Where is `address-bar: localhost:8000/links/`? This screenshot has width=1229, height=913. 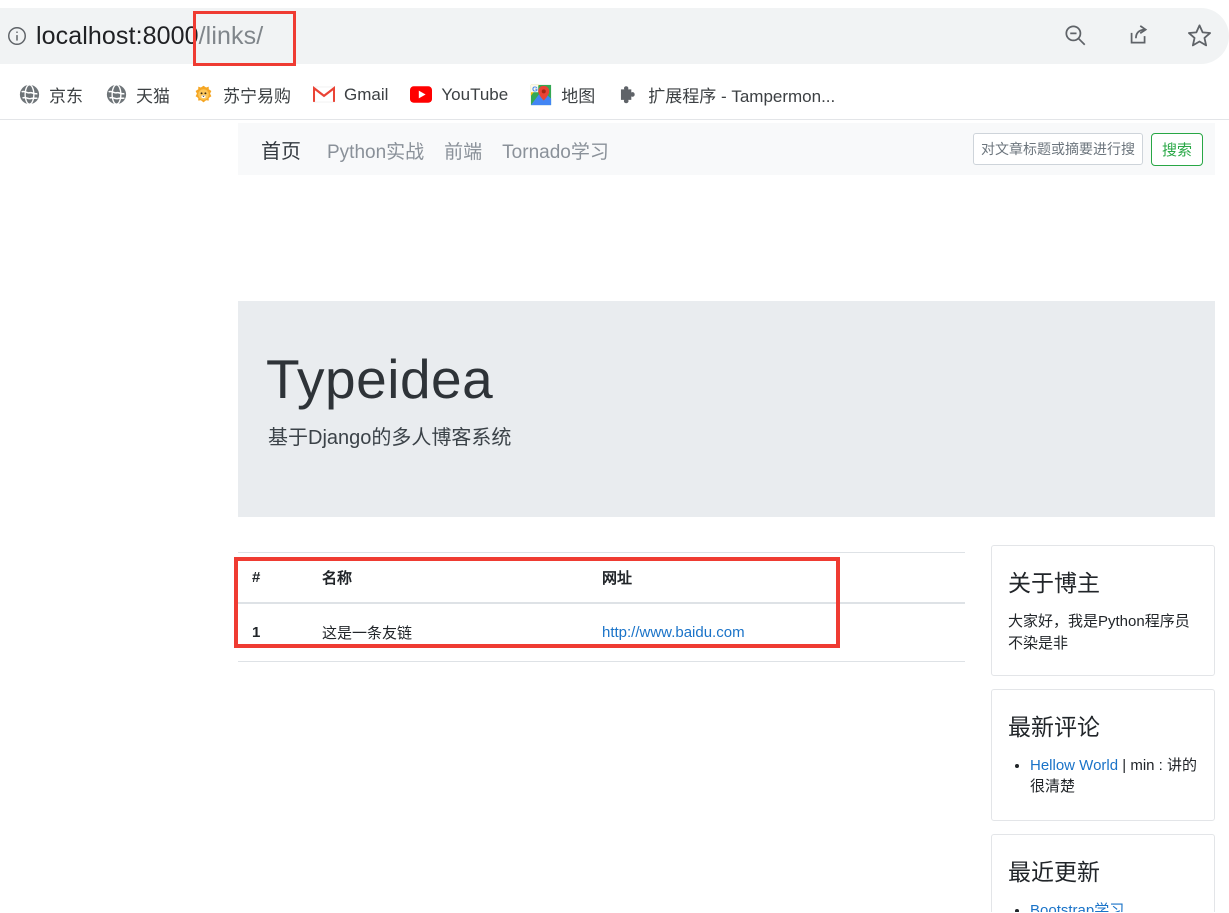
address-bar: localhost:8000/links/ is located at coordinates (614, 36).